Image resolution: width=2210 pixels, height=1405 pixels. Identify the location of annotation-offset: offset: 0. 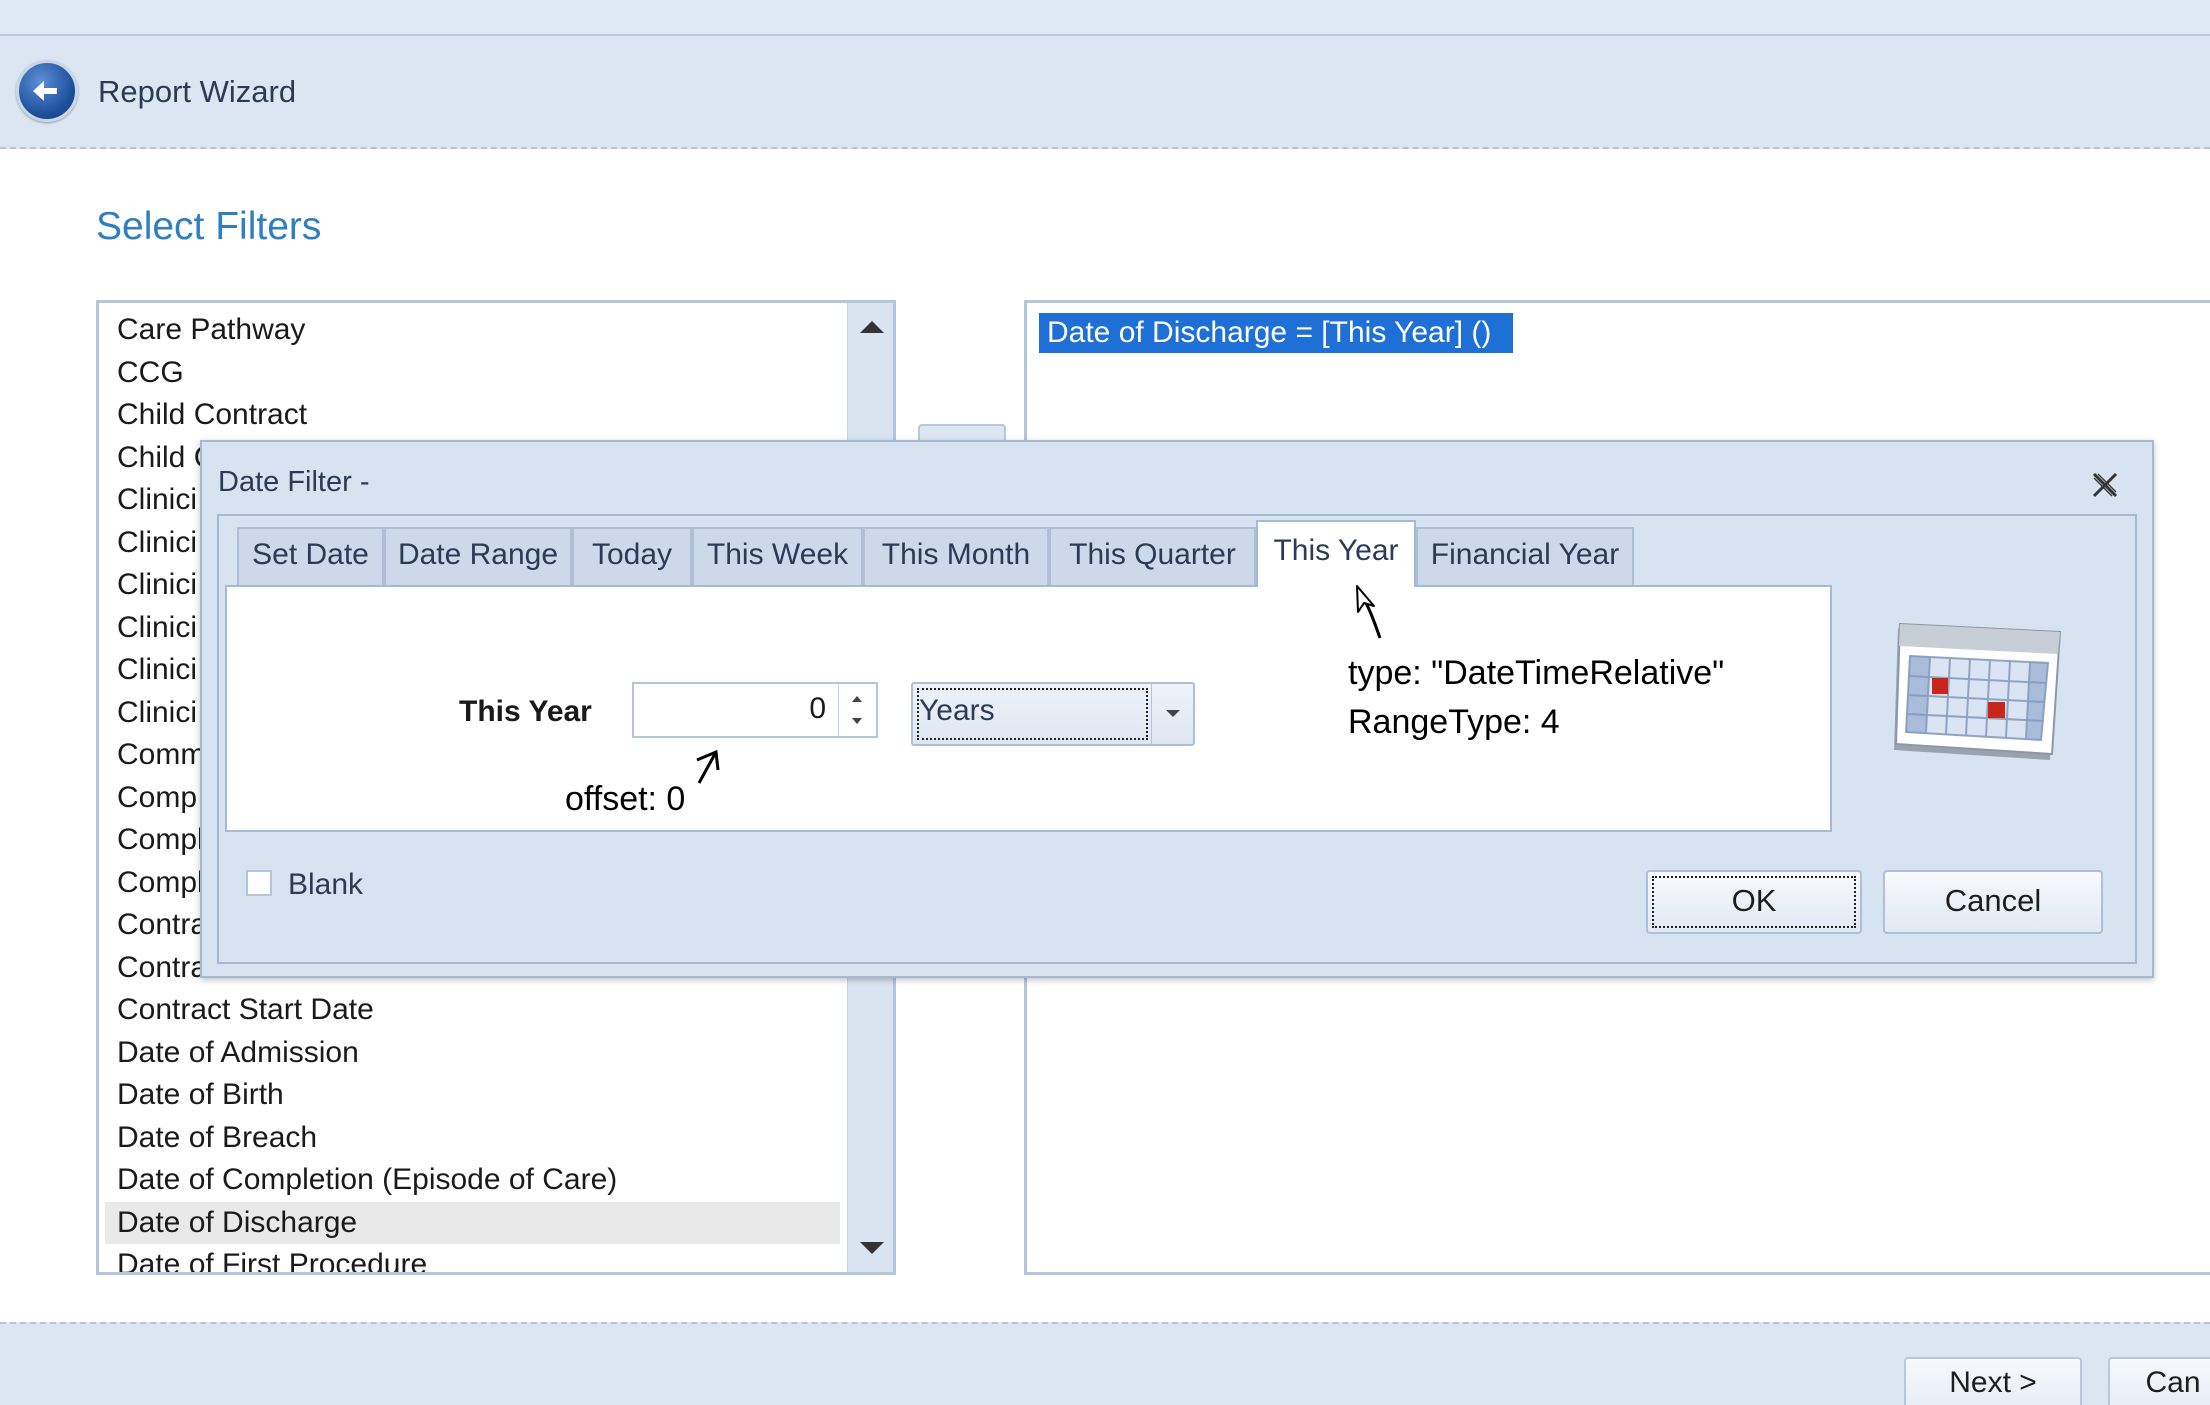
(625, 799).